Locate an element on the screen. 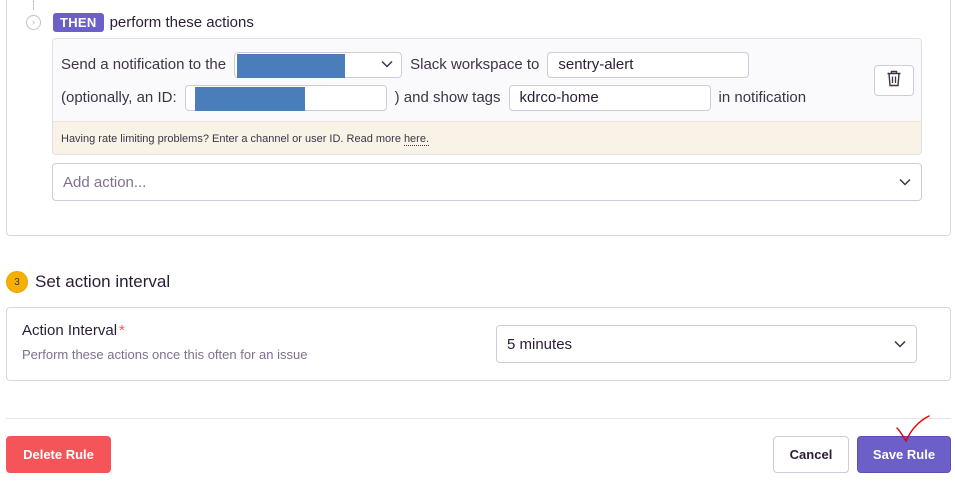 The height and width of the screenshot is (482, 955). trash-icon is located at coordinates (894, 81).